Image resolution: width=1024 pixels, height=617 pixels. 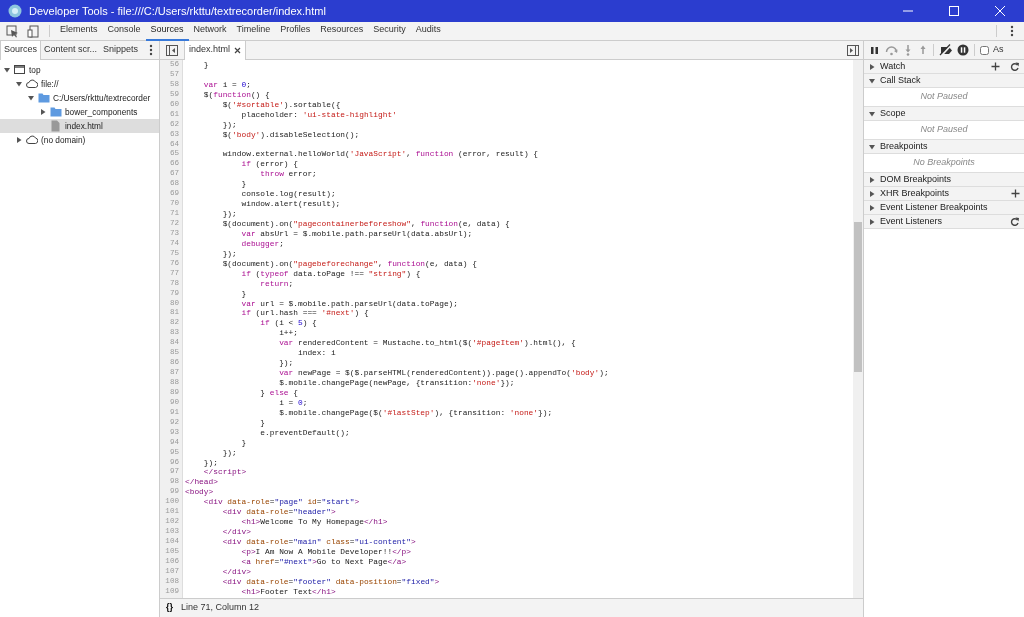 I want to click on panel-tab: Console, so click(x=124, y=31).